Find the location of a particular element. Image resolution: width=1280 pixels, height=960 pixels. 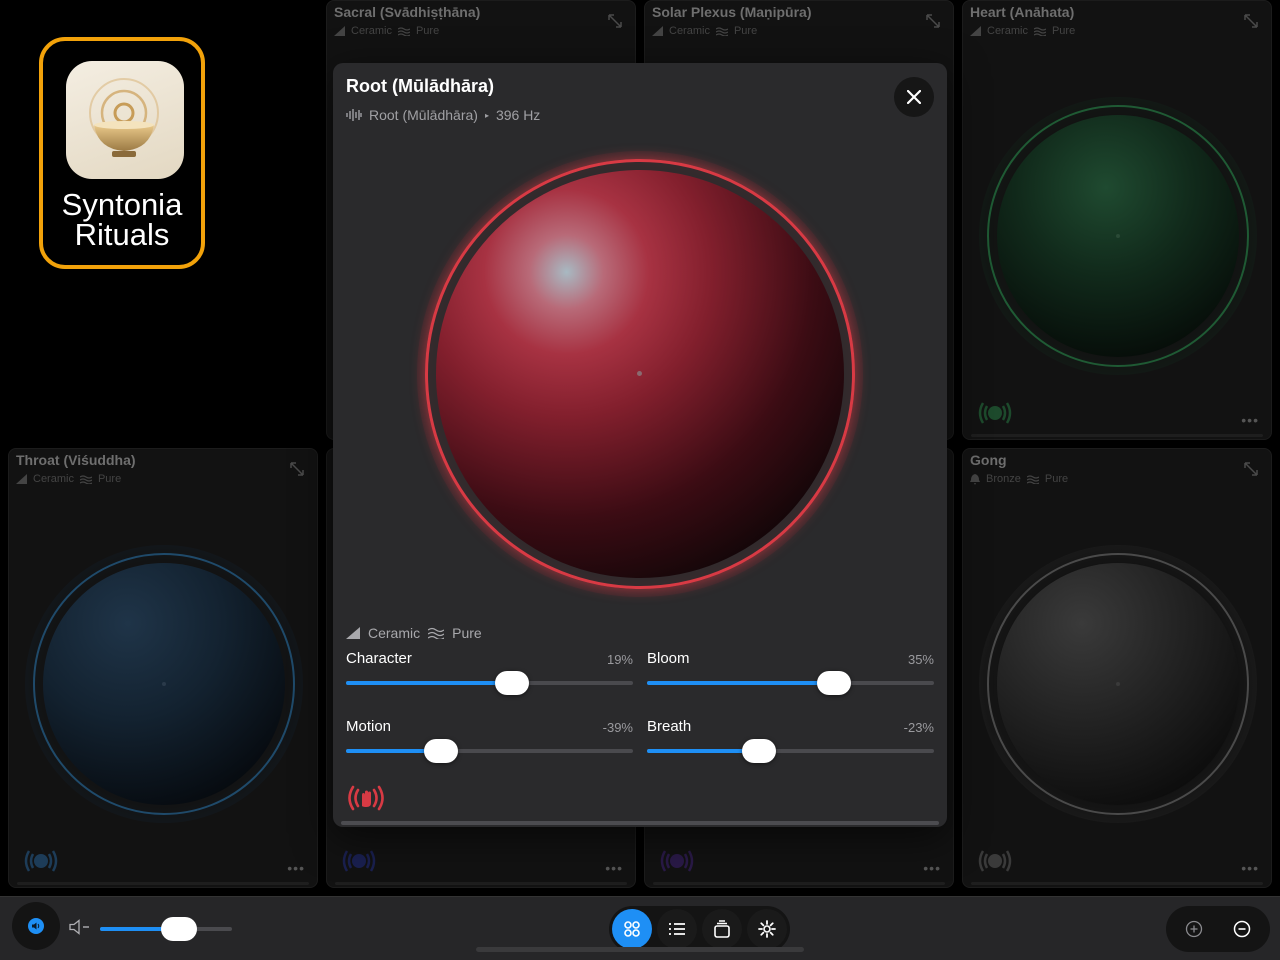

gear-icon is located at coordinates (767, 929).